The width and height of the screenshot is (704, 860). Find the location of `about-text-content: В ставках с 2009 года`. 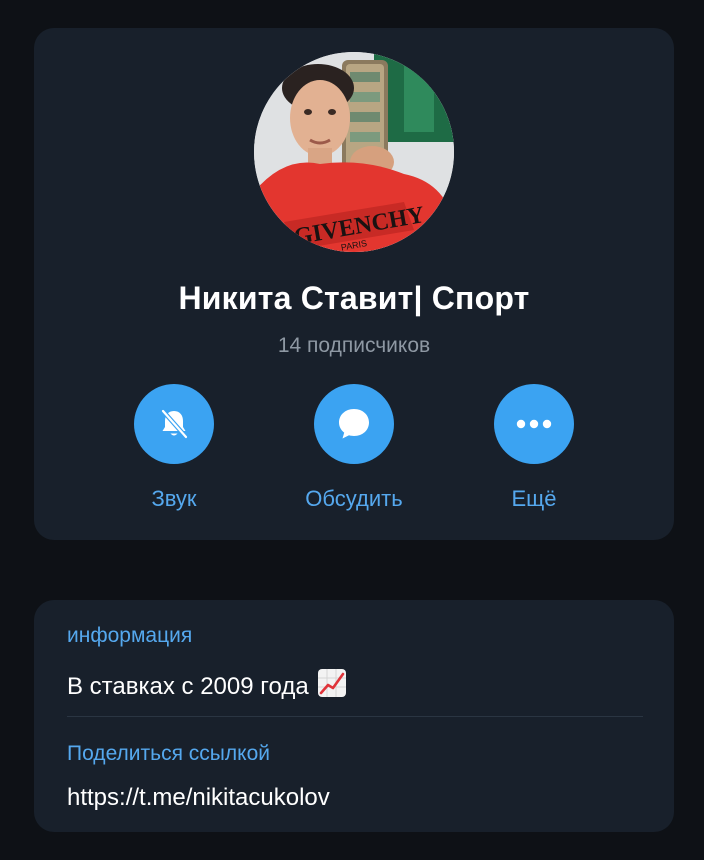

about-text-content: В ставках с 2009 года is located at coordinates (188, 686).